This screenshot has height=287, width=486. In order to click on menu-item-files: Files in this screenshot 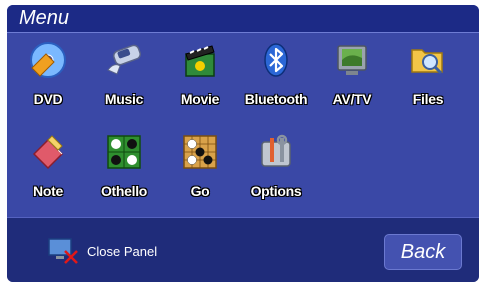, I will do `click(428, 79)`.